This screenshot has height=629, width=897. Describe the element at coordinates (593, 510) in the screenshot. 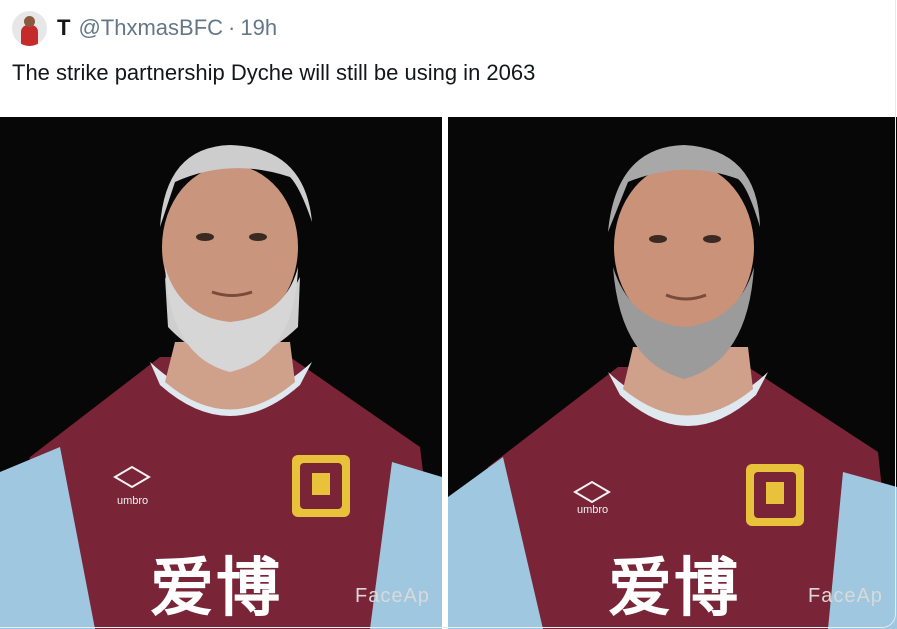

I see `kit-brand-right: umbro` at that location.